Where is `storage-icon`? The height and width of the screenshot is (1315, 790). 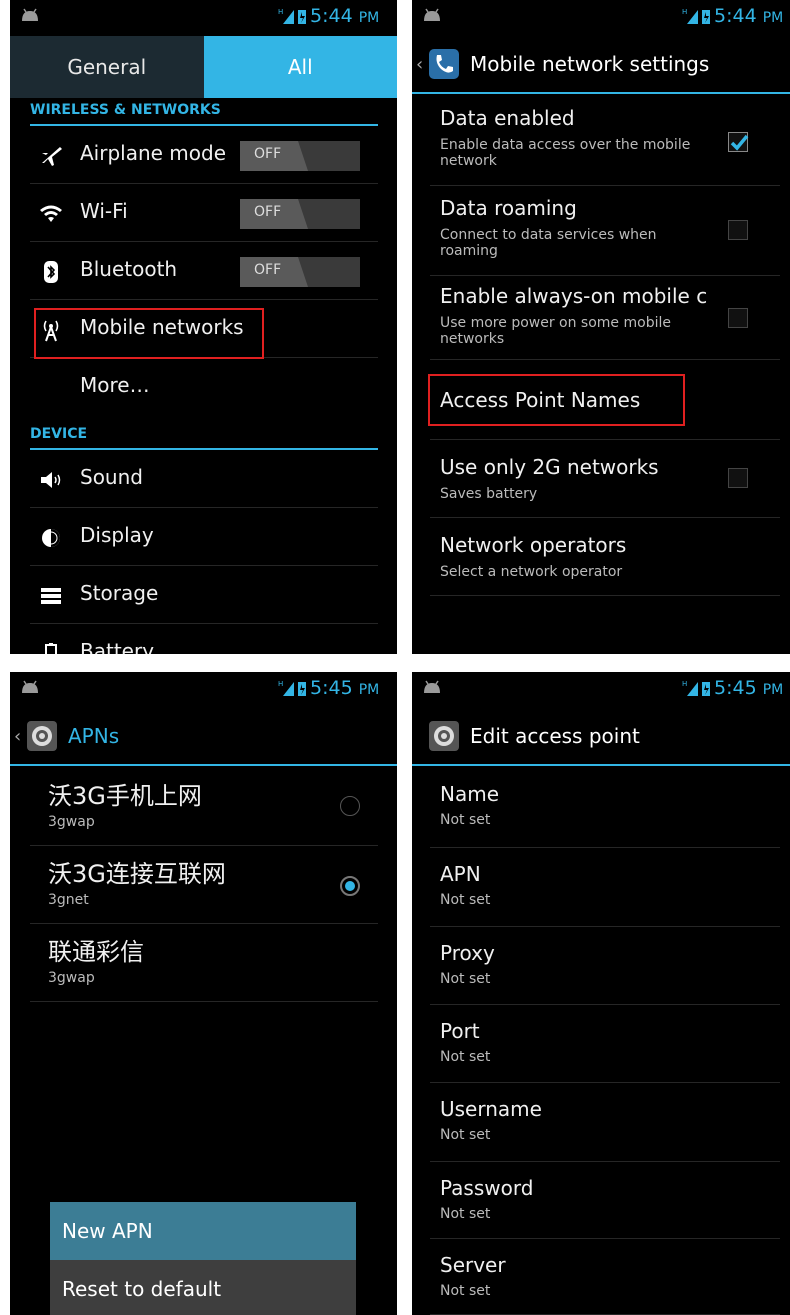 storage-icon is located at coordinates (51, 596).